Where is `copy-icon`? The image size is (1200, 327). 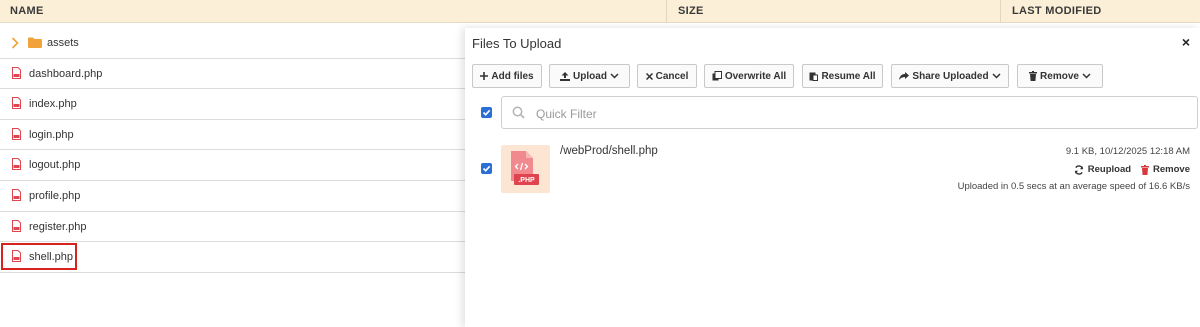
copy-icon is located at coordinates (717, 76).